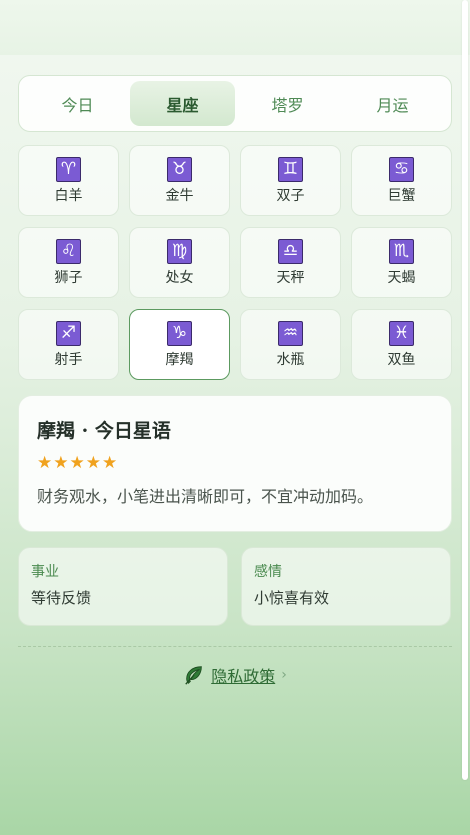 Image resolution: width=470 pixels, height=835 pixels. What do you see at coordinates (401, 359) in the screenshot?
I see `sign-label: 双鱼` at bounding box center [401, 359].